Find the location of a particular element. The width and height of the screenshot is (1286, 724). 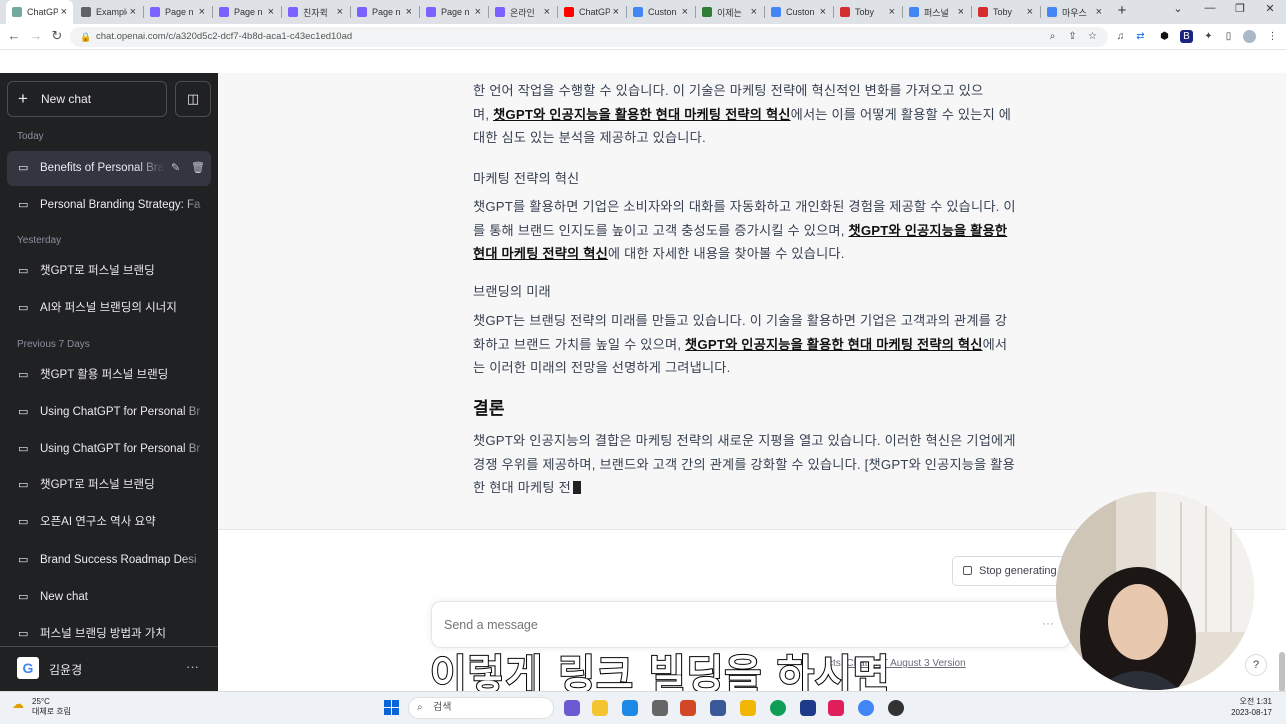

slack-icon is located at coordinates (836, 708).